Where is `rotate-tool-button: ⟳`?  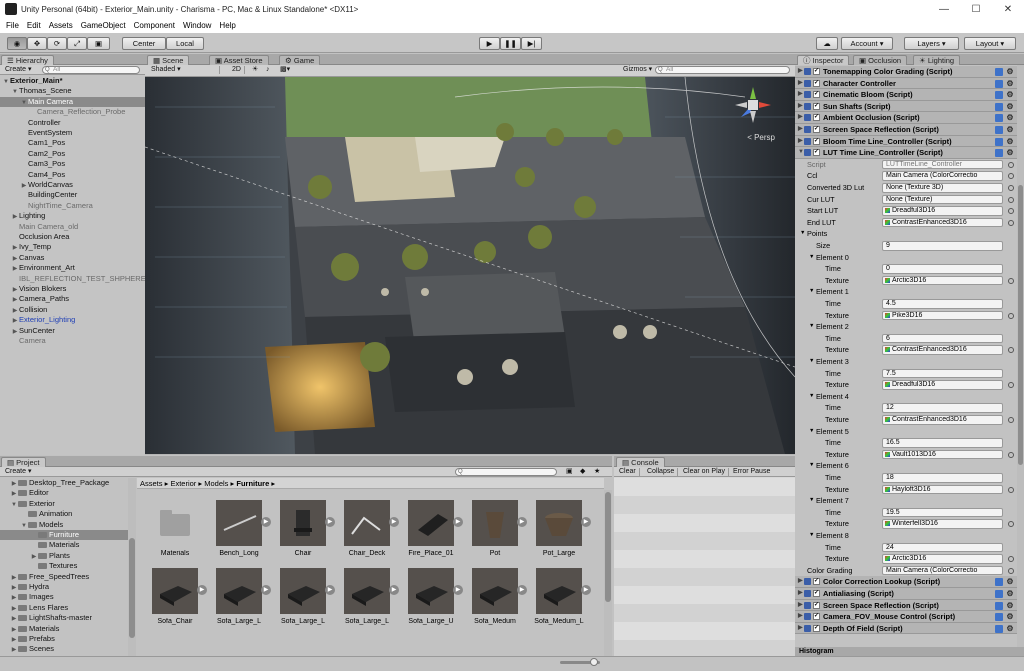
rotate-tool-button: ⟳ is located at coordinates (57, 43).